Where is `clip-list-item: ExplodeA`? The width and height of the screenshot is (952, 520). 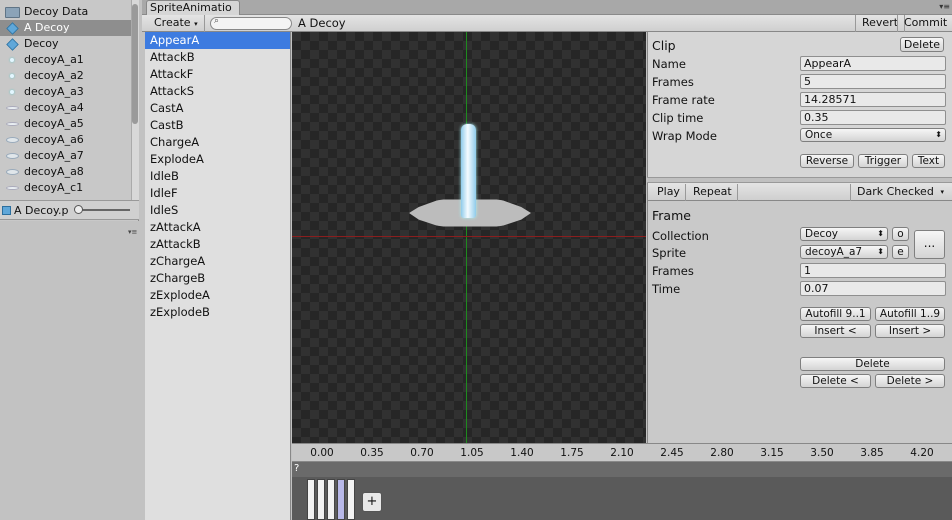 clip-list-item: ExplodeA is located at coordinates (217, 159).